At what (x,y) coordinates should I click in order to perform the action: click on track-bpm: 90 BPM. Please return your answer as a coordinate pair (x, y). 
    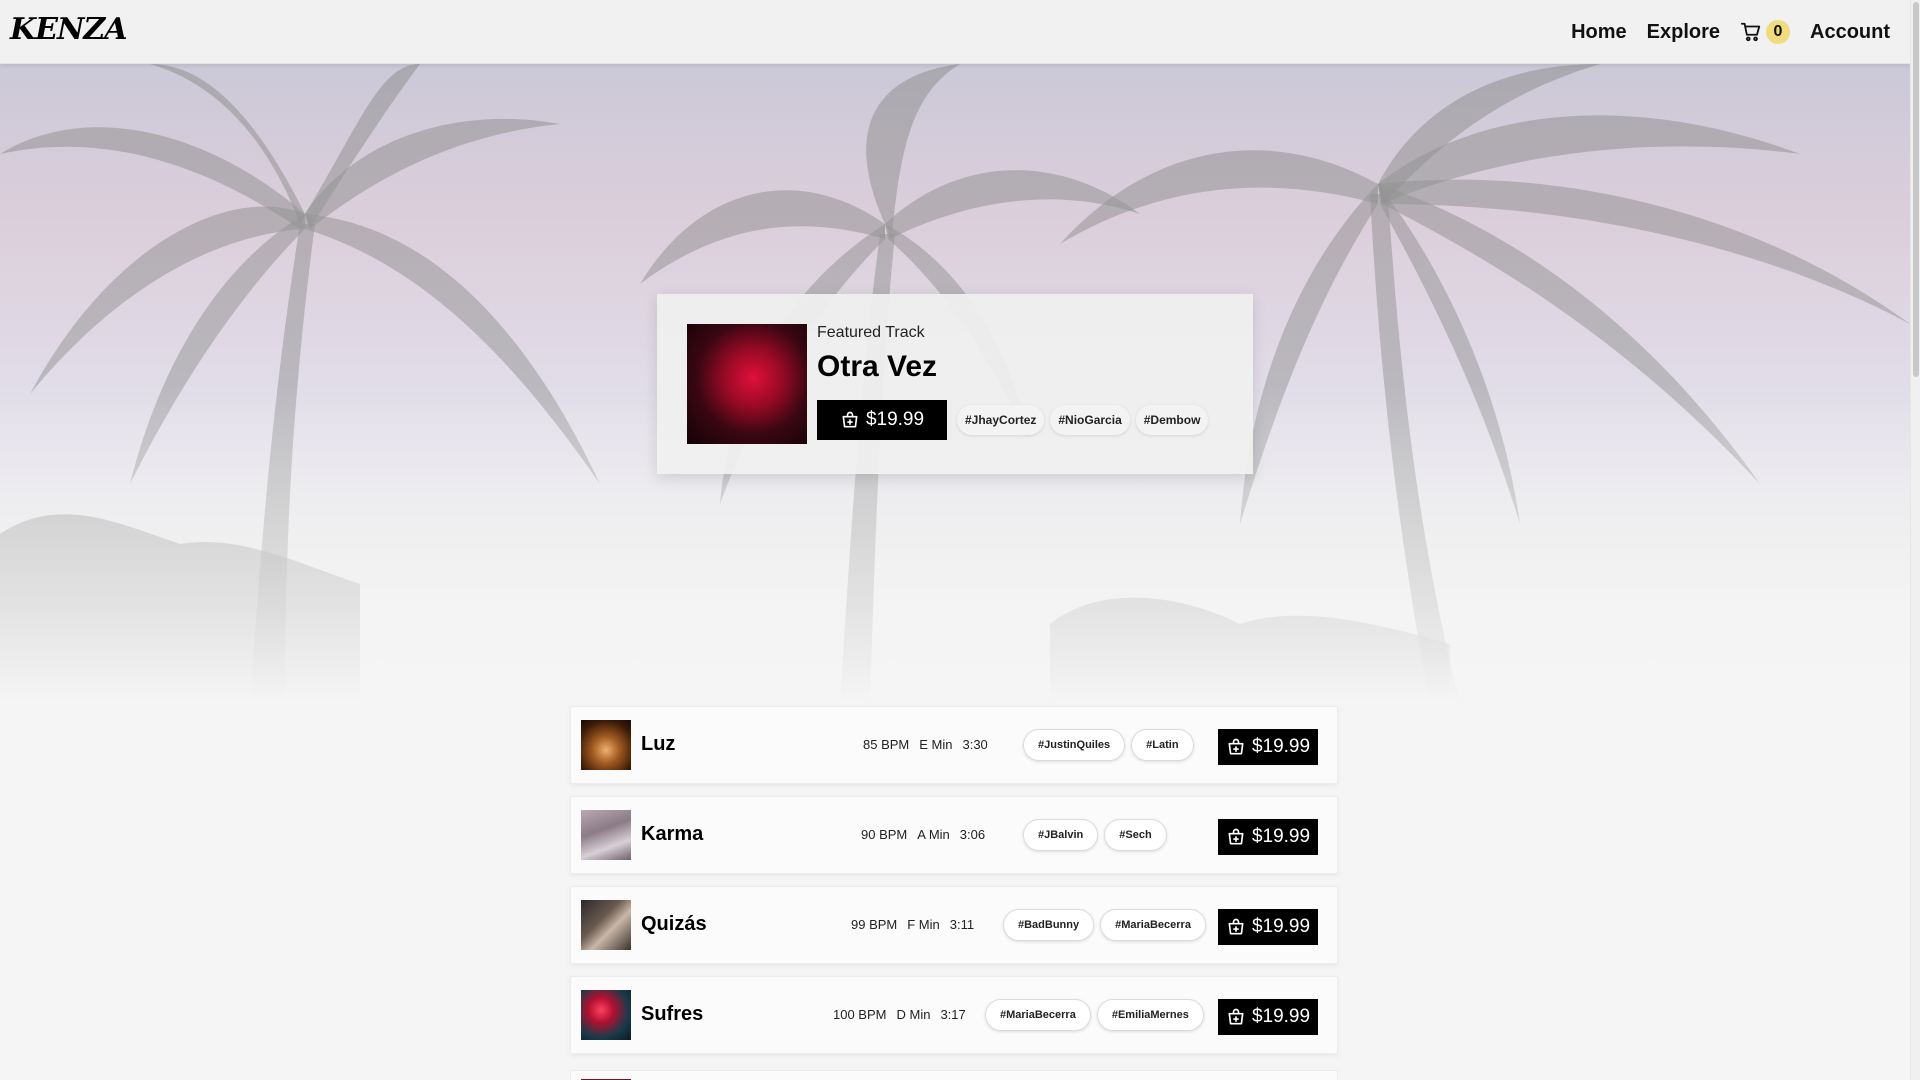
    Looking at the image, I should click on (884, 834).